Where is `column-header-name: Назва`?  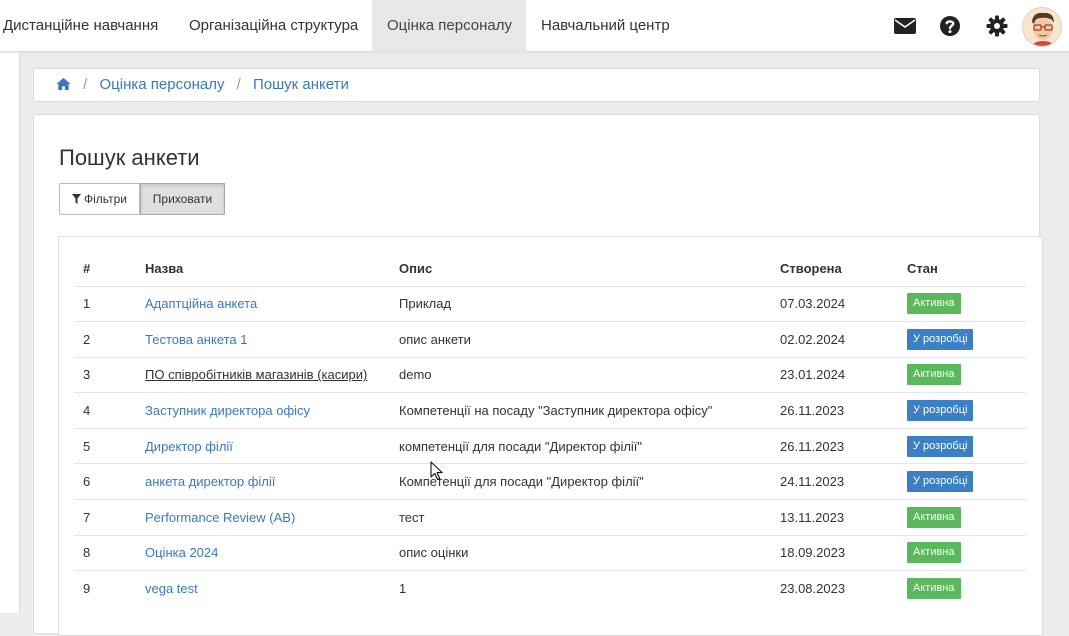 column-header-name: Назва is located at coordinates (263, 269).